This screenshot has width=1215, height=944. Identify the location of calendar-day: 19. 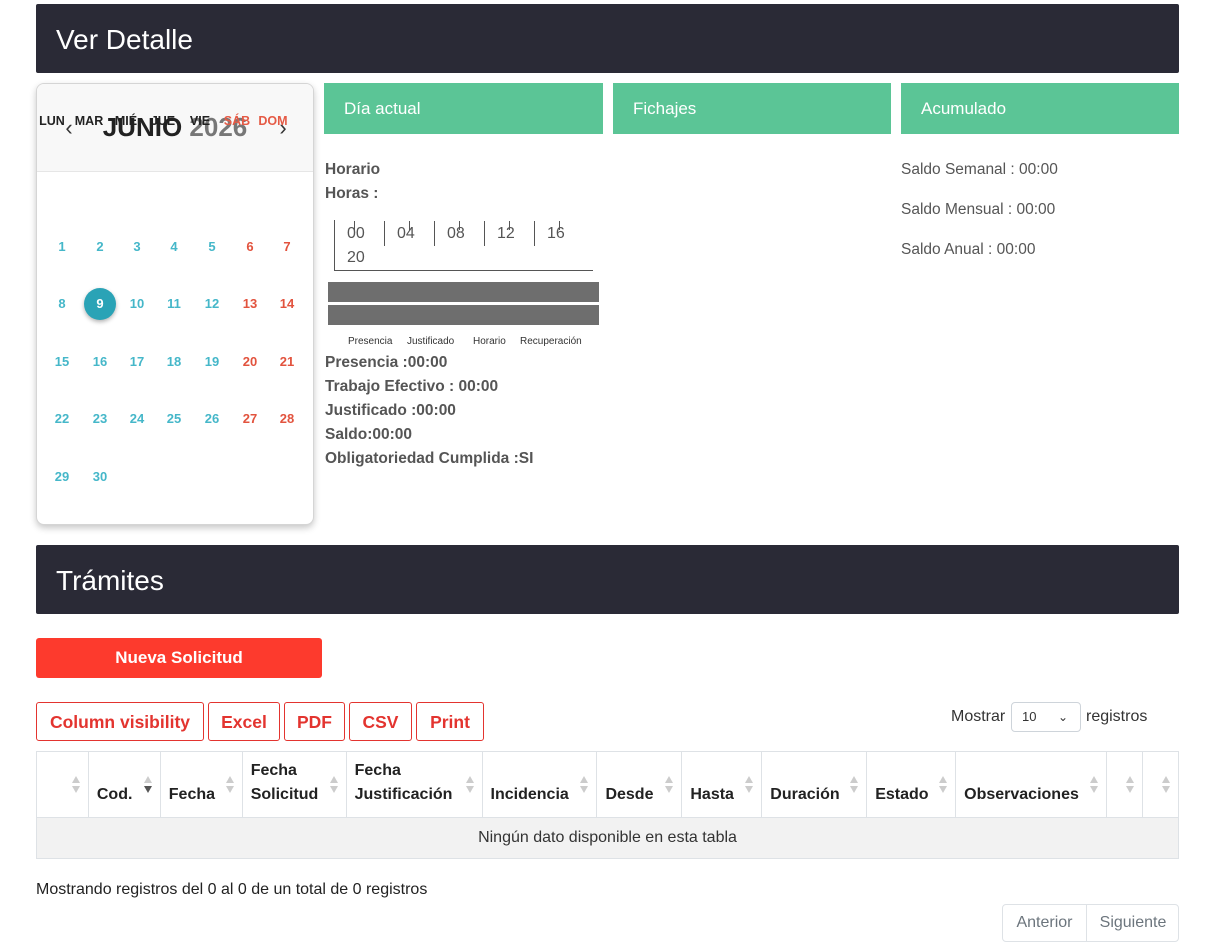
(212, 362).